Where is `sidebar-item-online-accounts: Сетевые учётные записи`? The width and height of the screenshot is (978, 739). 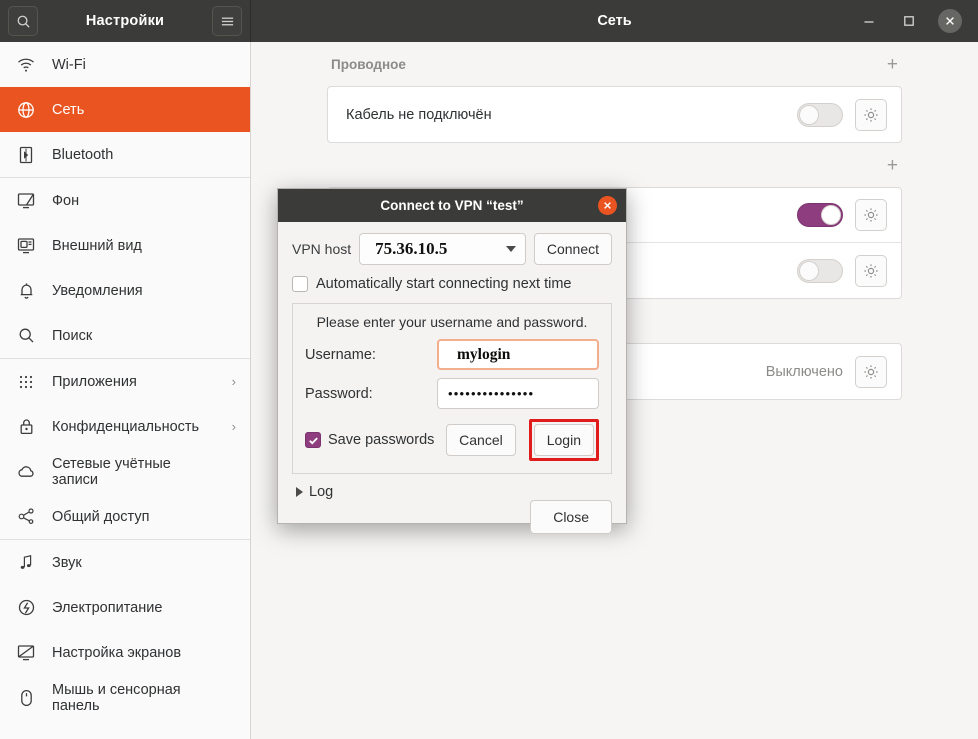 sidebar-item-online-accounts: Сетевые учётные записи is located at coordinates (125, 471).